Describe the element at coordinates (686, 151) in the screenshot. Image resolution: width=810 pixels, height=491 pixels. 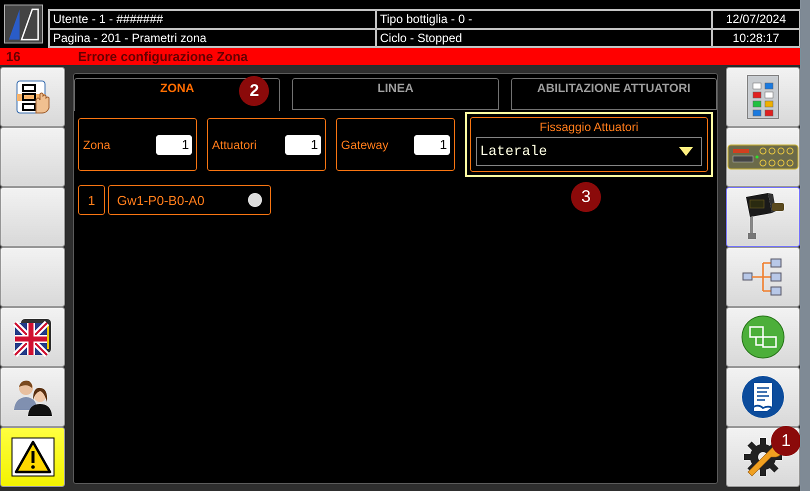
I see `dropdown-arrow-icon` at that location.